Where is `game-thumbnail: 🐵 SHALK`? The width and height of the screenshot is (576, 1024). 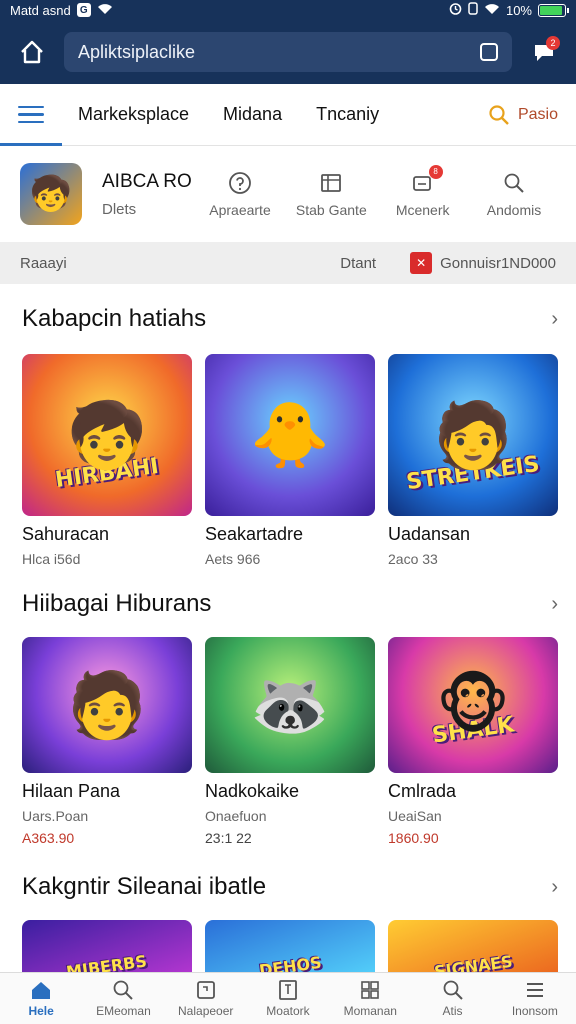 game-thumbnail: 🐵 SHALK is located at coordinates (473, 705).